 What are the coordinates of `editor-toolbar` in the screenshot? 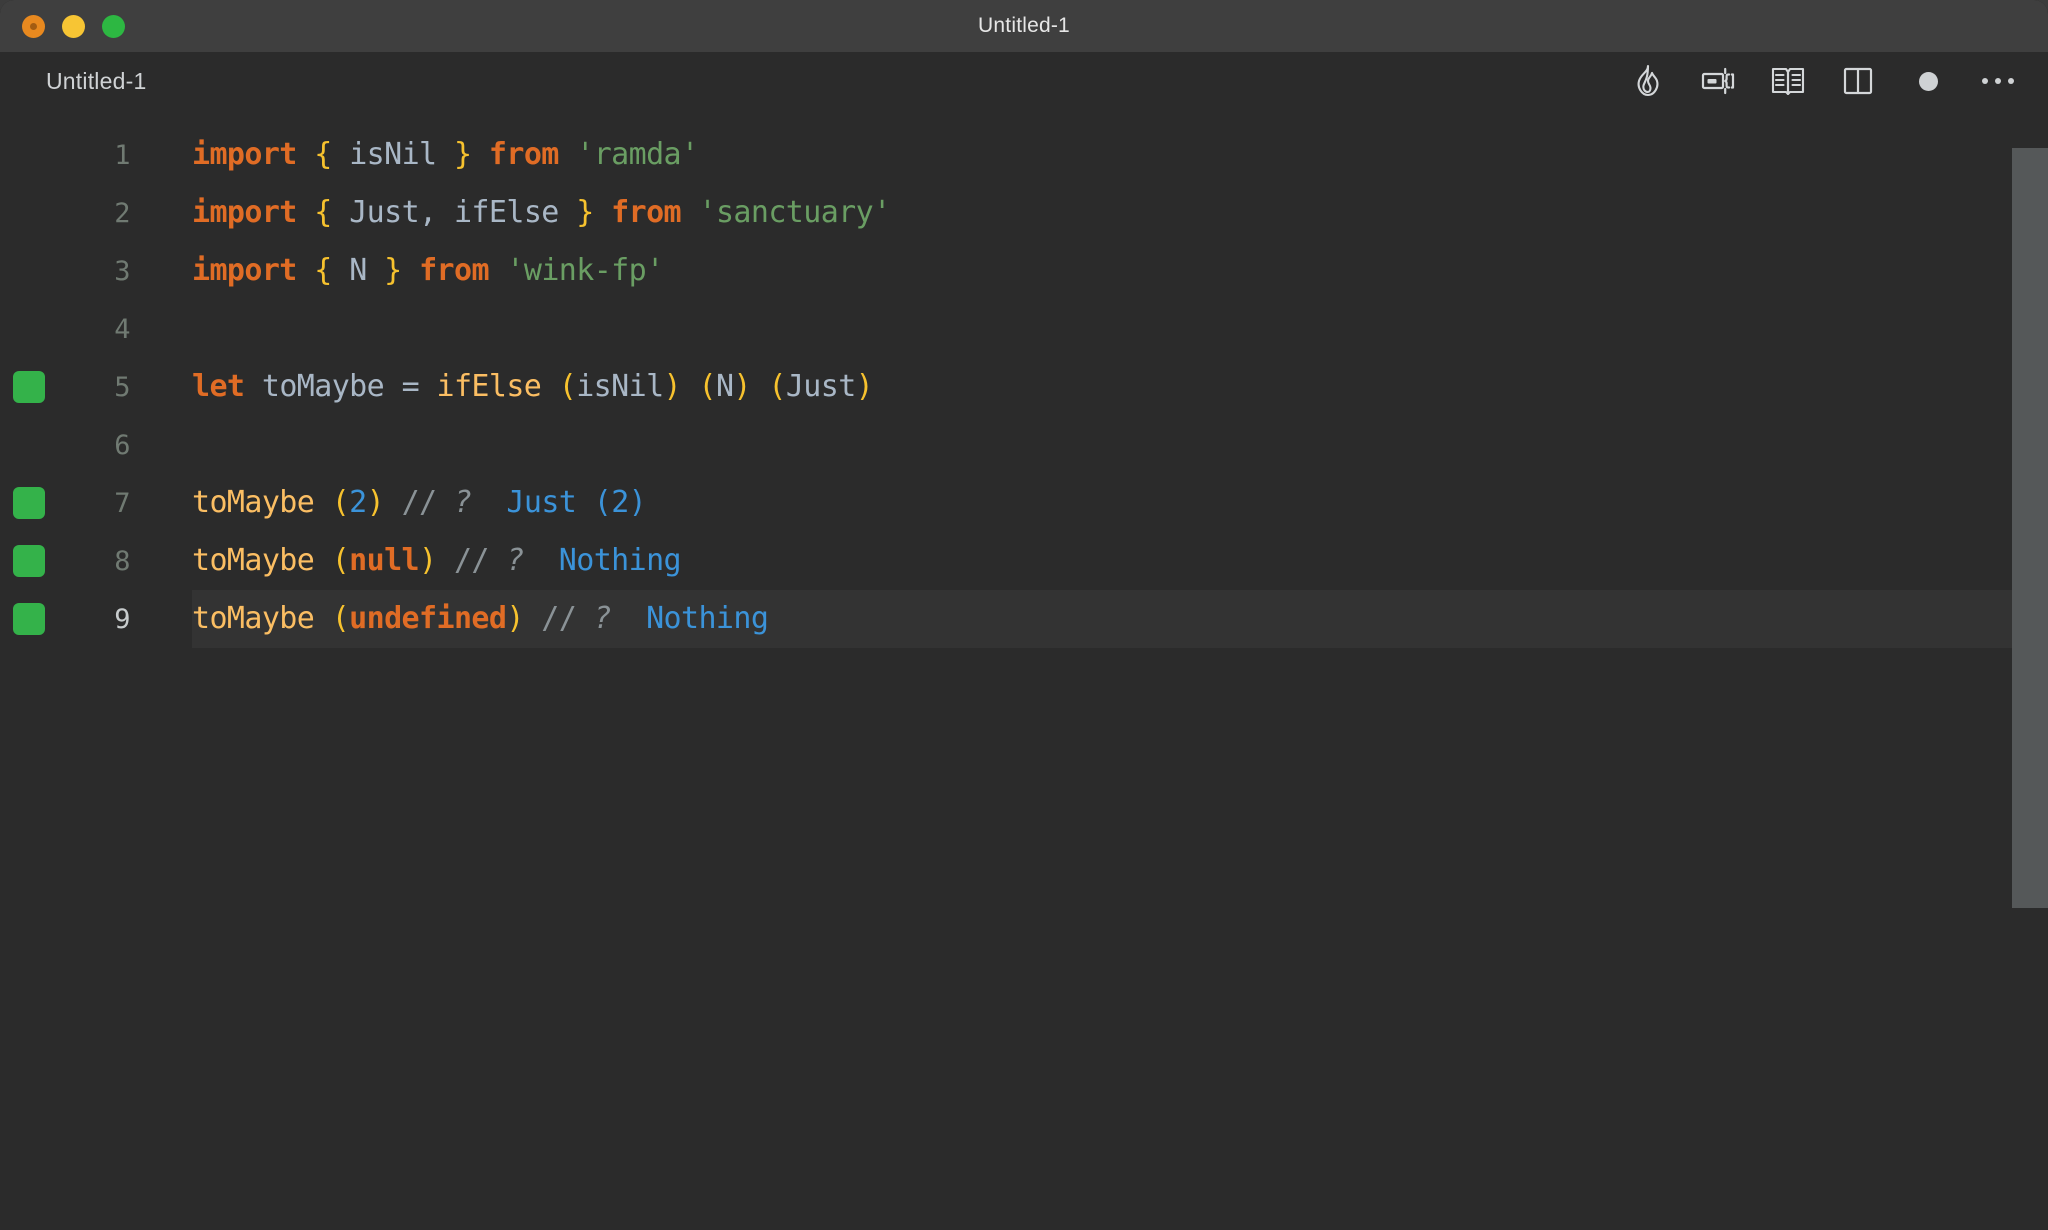 It's located at (1826, 81).